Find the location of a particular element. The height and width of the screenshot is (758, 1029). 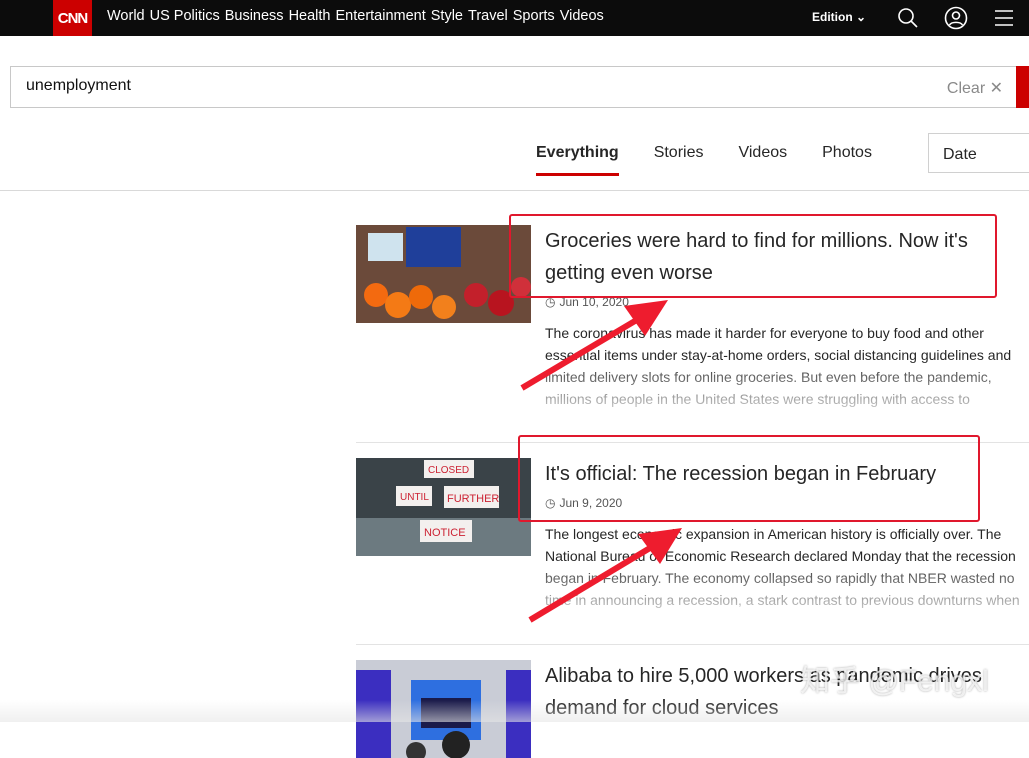

watermark: 知乎 @Fengxl is located at coordinates (894, 681).